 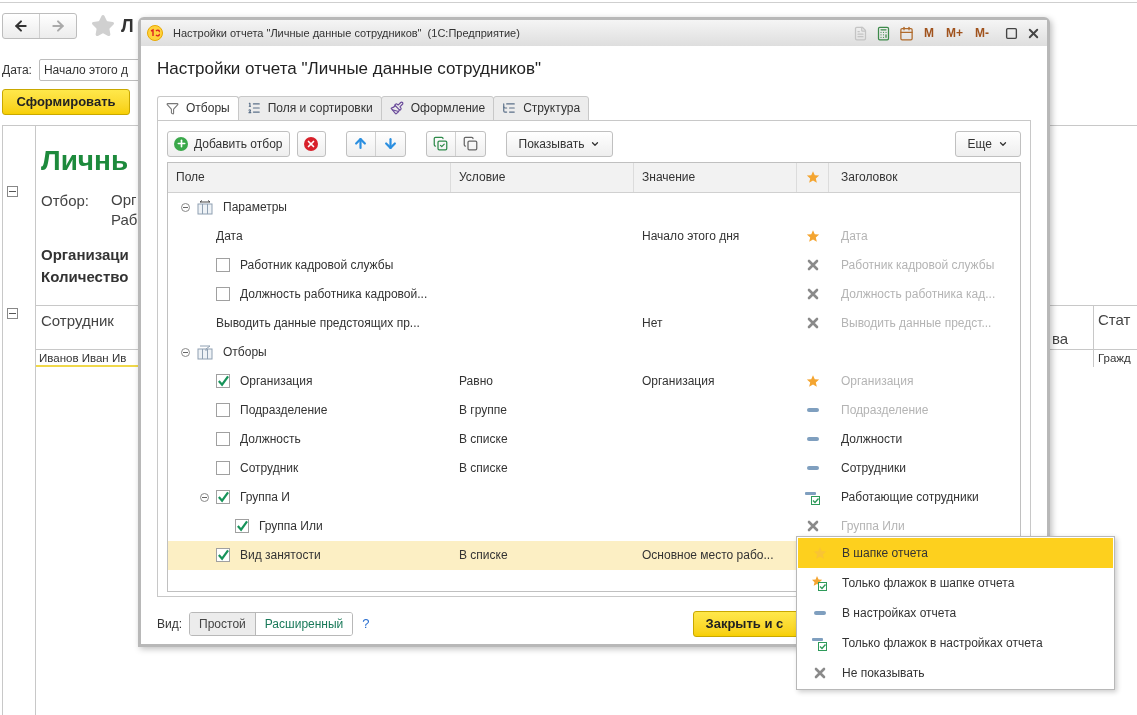 I want to click on field-name: Группа Или, so click(x=291, y=526).